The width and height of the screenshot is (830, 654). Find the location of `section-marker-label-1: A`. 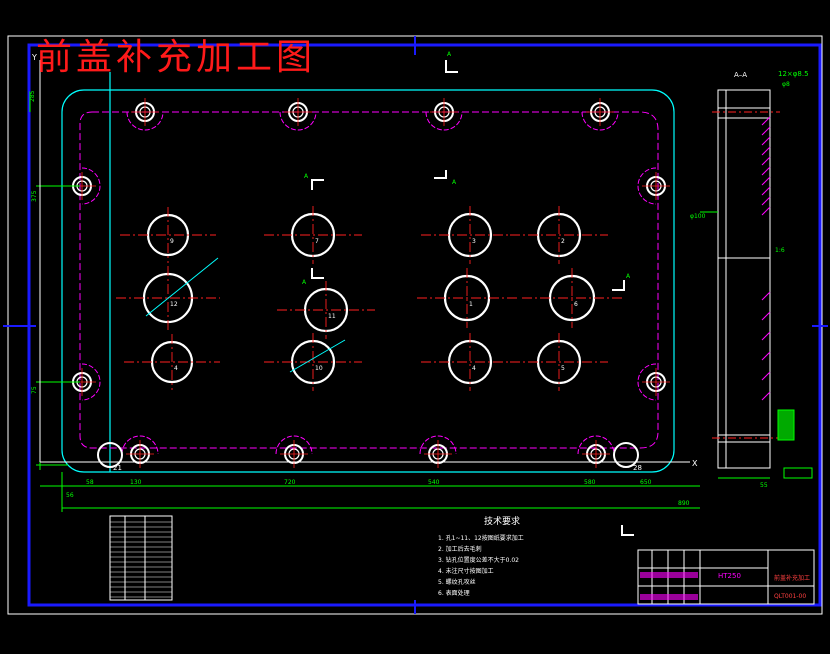

section-marker-label-1: A is located at coordinates (449, 54).